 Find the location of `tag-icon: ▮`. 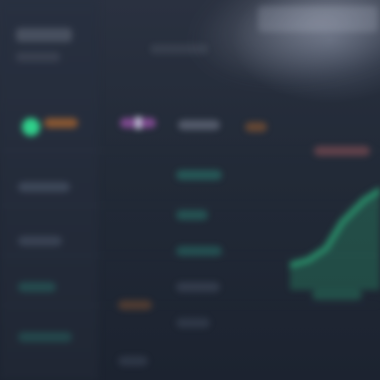

tag-icon: ▮ is located at coordinates (138, 121).